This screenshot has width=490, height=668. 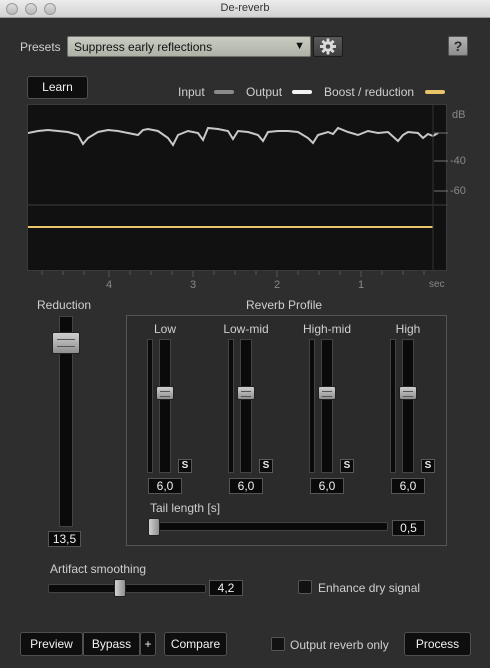 What do you see at coordinates (195, 644) in the screenshot?
I see `compare-button: Compare` at bounding box center [195, 644].